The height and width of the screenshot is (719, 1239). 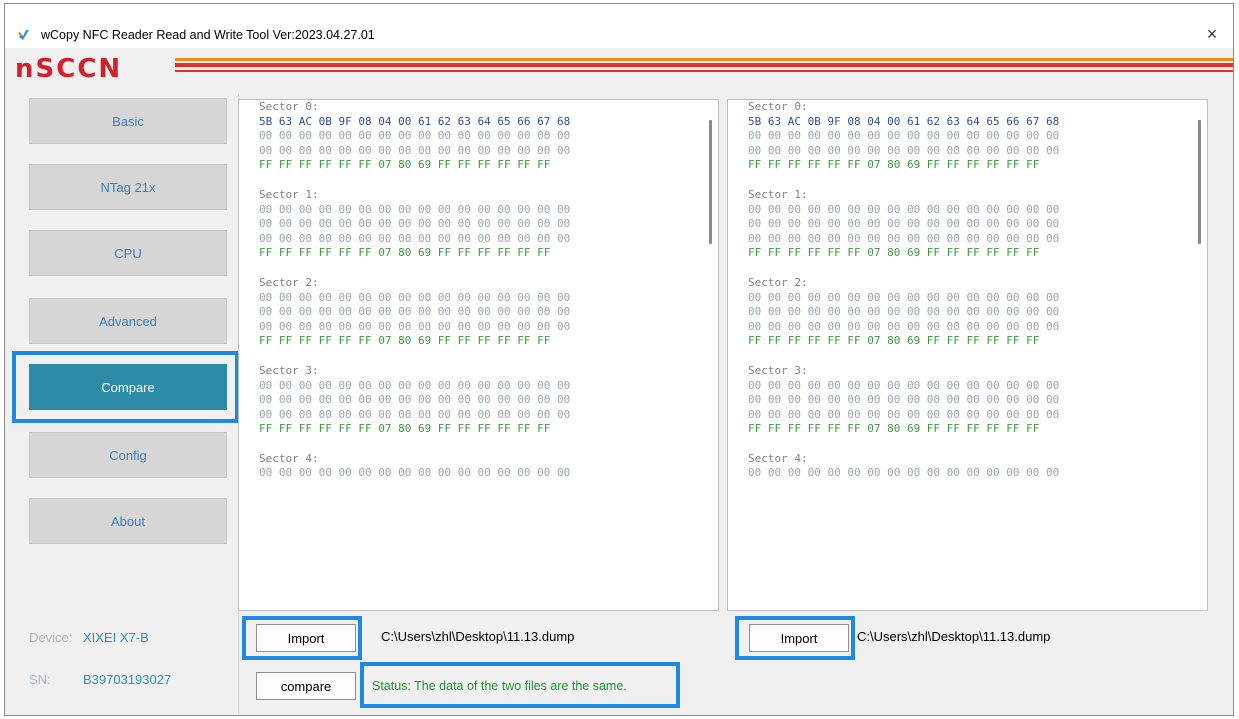 I want to click on brand-logo: nSCCN, so click(x=69, y=69).